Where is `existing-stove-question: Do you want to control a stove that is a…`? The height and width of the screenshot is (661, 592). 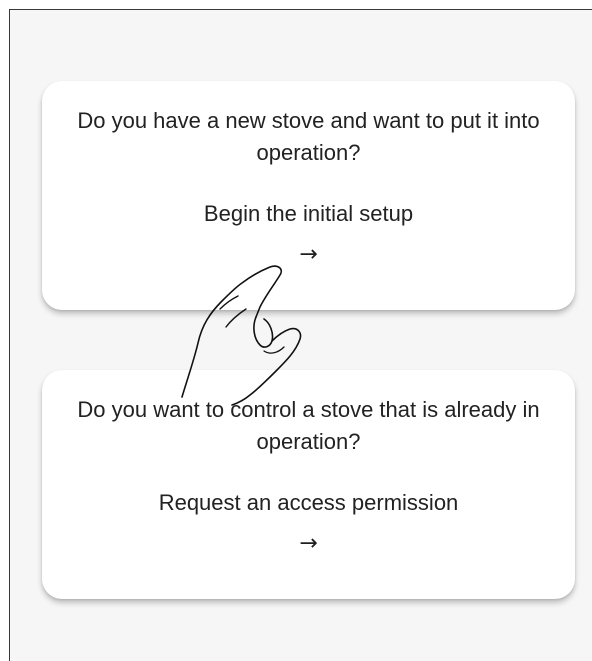 existing-stove-question: Do you want to control a stove that is a… is located at coordinates (308, 425).